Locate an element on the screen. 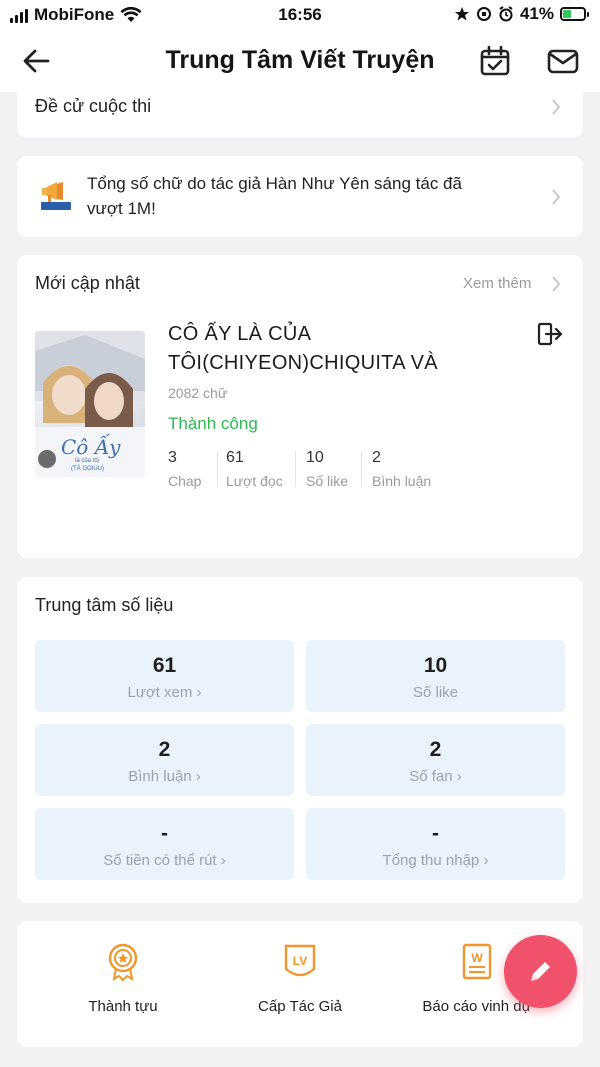 The height and width of the screenshot is (1067, 600). story-cover: Cô Ấy là của tôi (TÁ GOIUU) is located at coordinates (90, 404).